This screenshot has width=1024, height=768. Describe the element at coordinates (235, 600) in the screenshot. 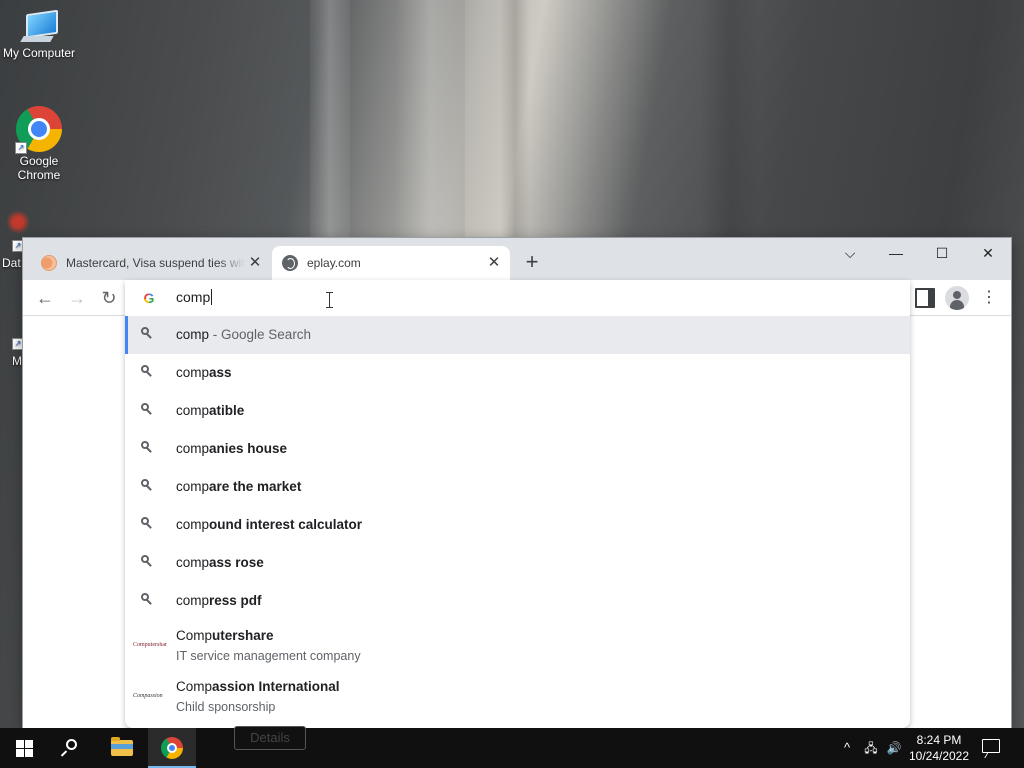

I see `suggestion-completion: ress pdf` at that location.